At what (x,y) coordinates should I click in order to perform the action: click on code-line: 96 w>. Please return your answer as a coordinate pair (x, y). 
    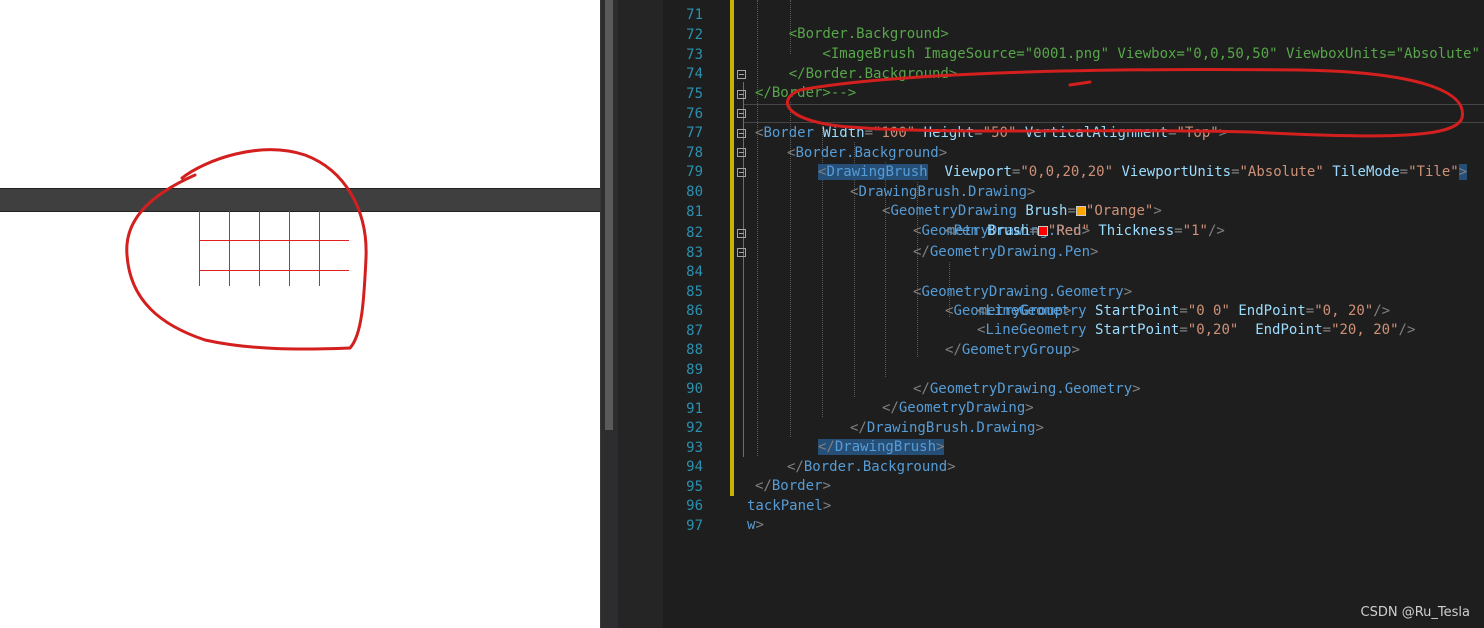
    Looking at the image, I should click on (1073, 505).